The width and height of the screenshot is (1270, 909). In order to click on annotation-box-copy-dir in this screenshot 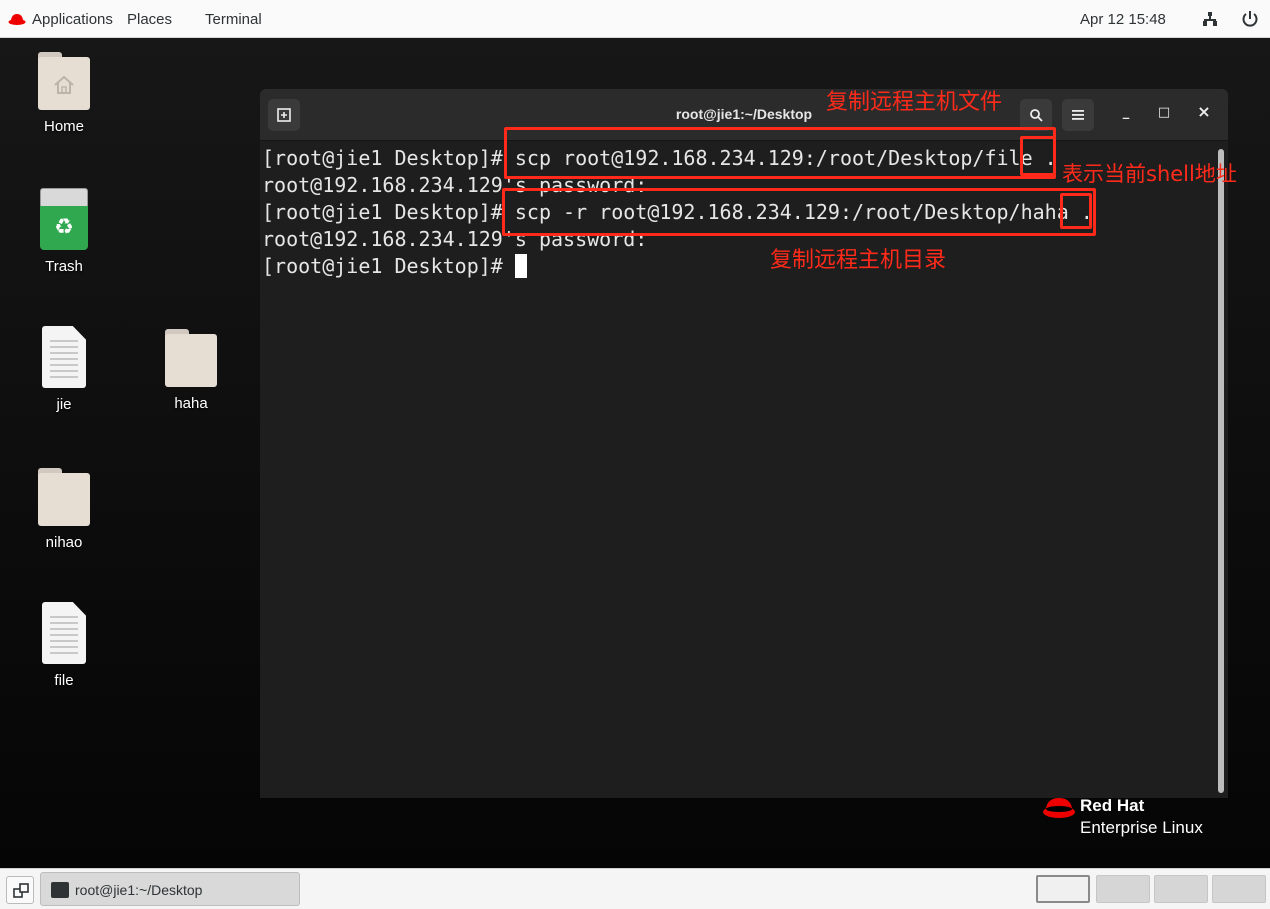, I will do `click(799, 212)`.